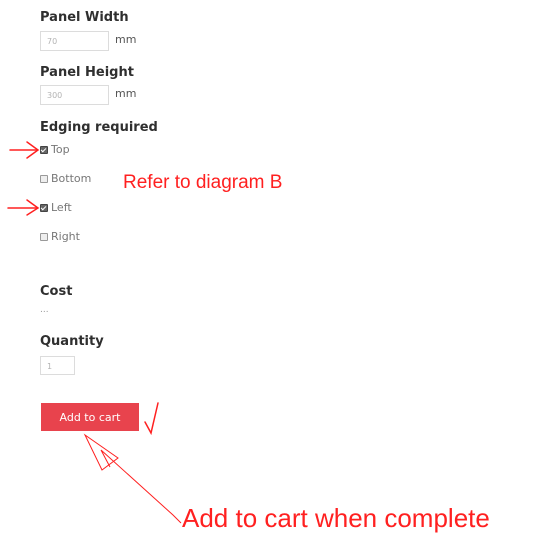 The image size is (549, 542). I want to click on edging-option-top-label: Top, so click(60, 149).